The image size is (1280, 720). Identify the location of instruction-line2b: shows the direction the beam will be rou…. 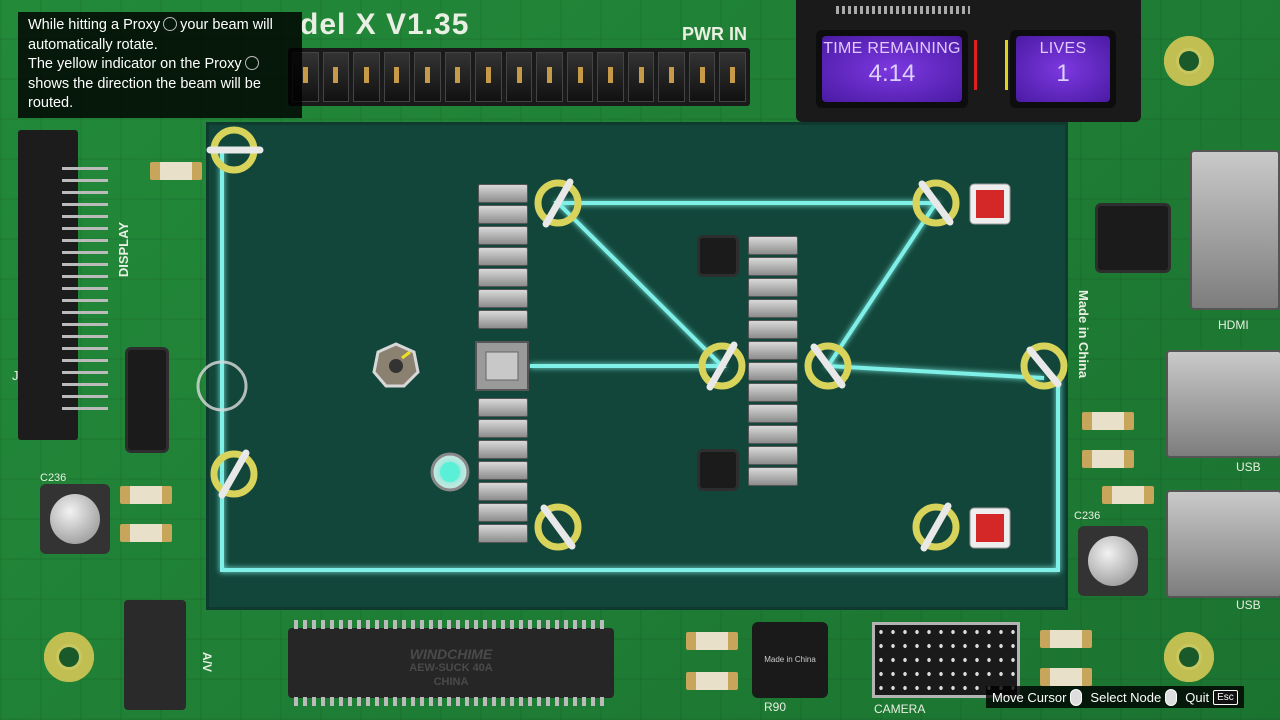
(144, 93).